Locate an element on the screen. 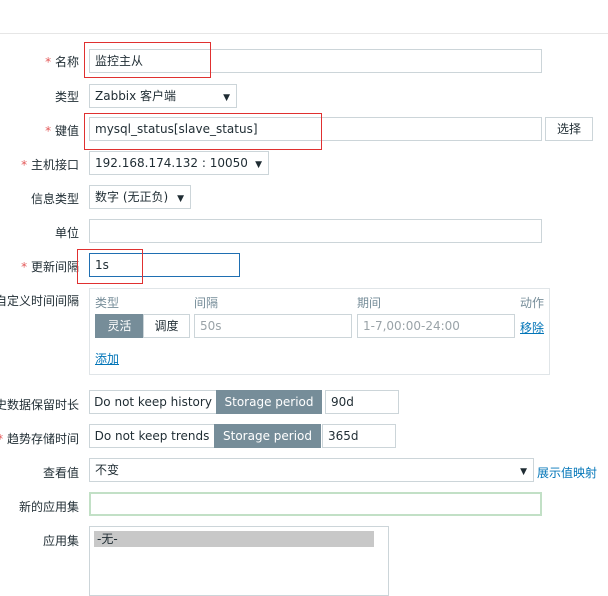 The height and width of the screenshot is (596, 608). interface-select: 192.168.174.132 : 10050 is located at coordinates (179, 163).